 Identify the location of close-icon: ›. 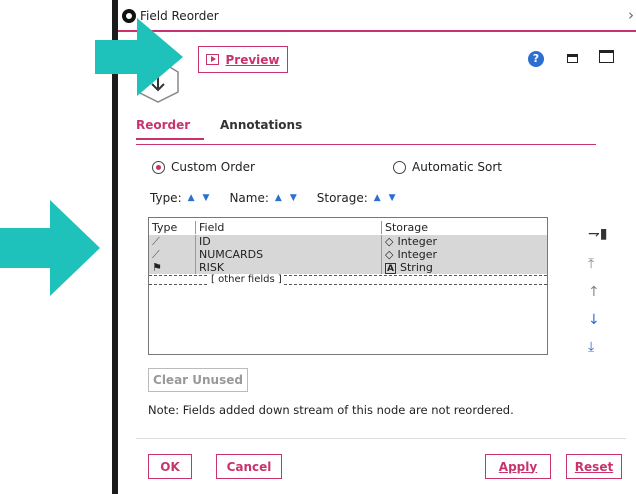
(631, 15).